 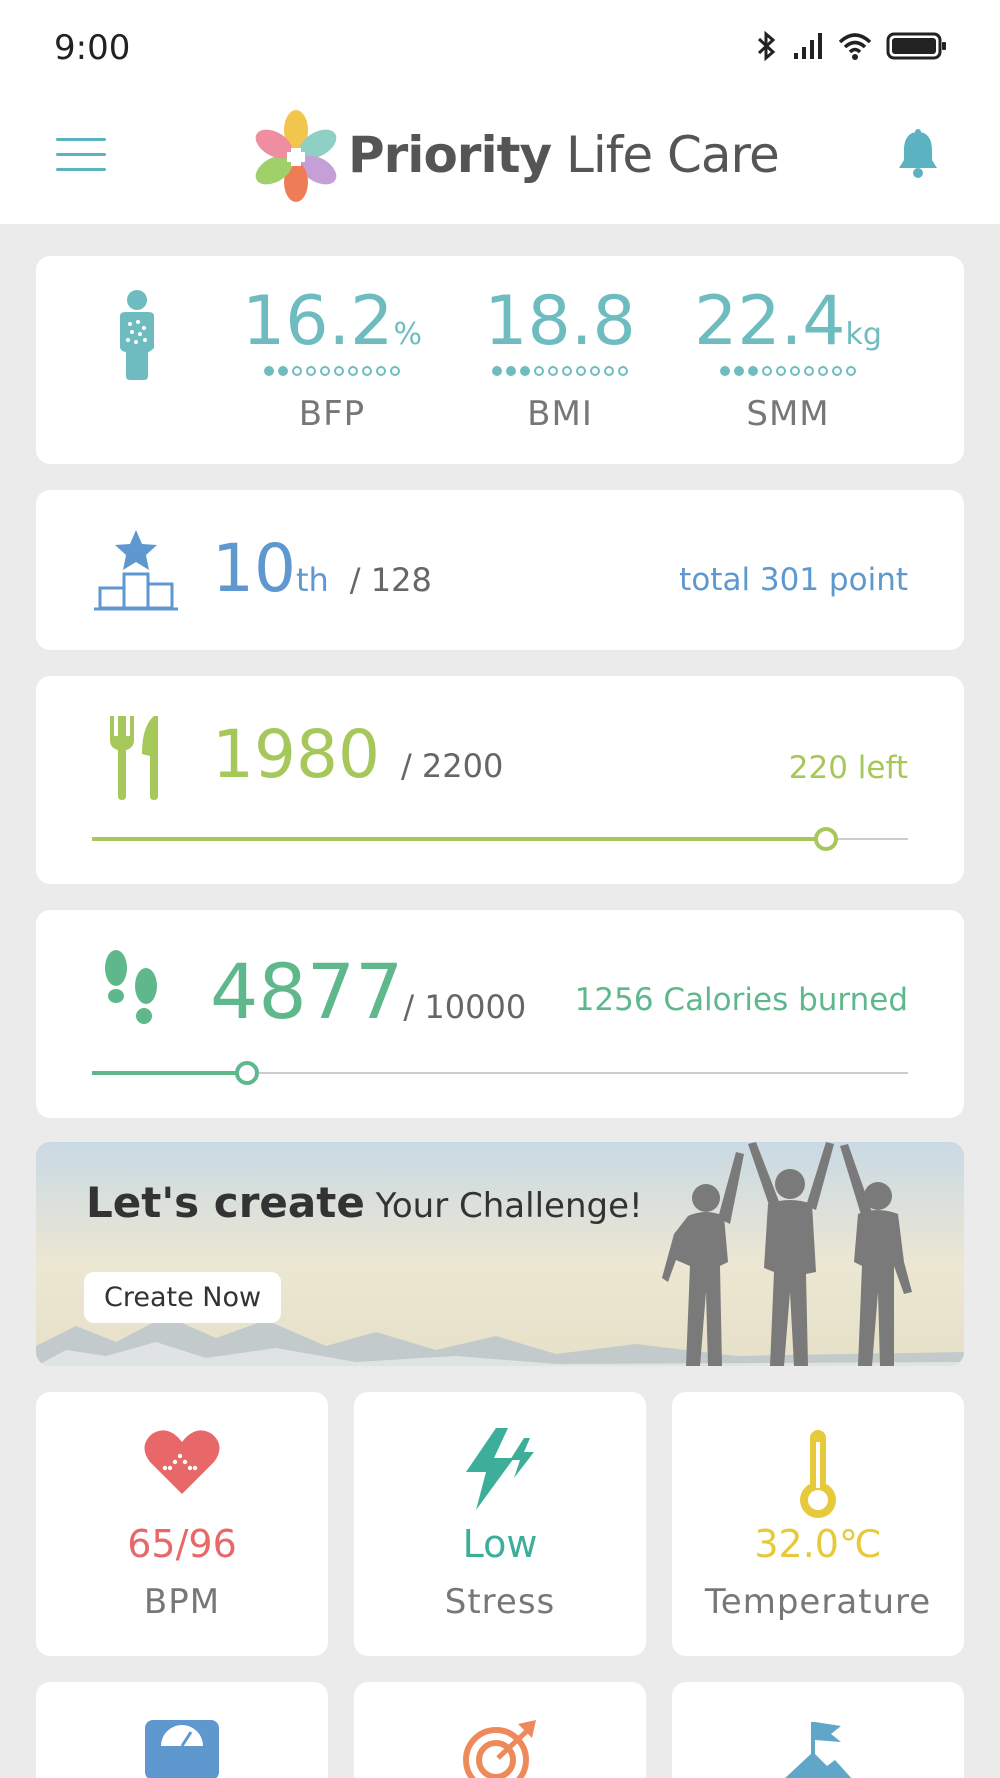 I want to click on app-header: Priority Life Care, so click(x=500, y=162).